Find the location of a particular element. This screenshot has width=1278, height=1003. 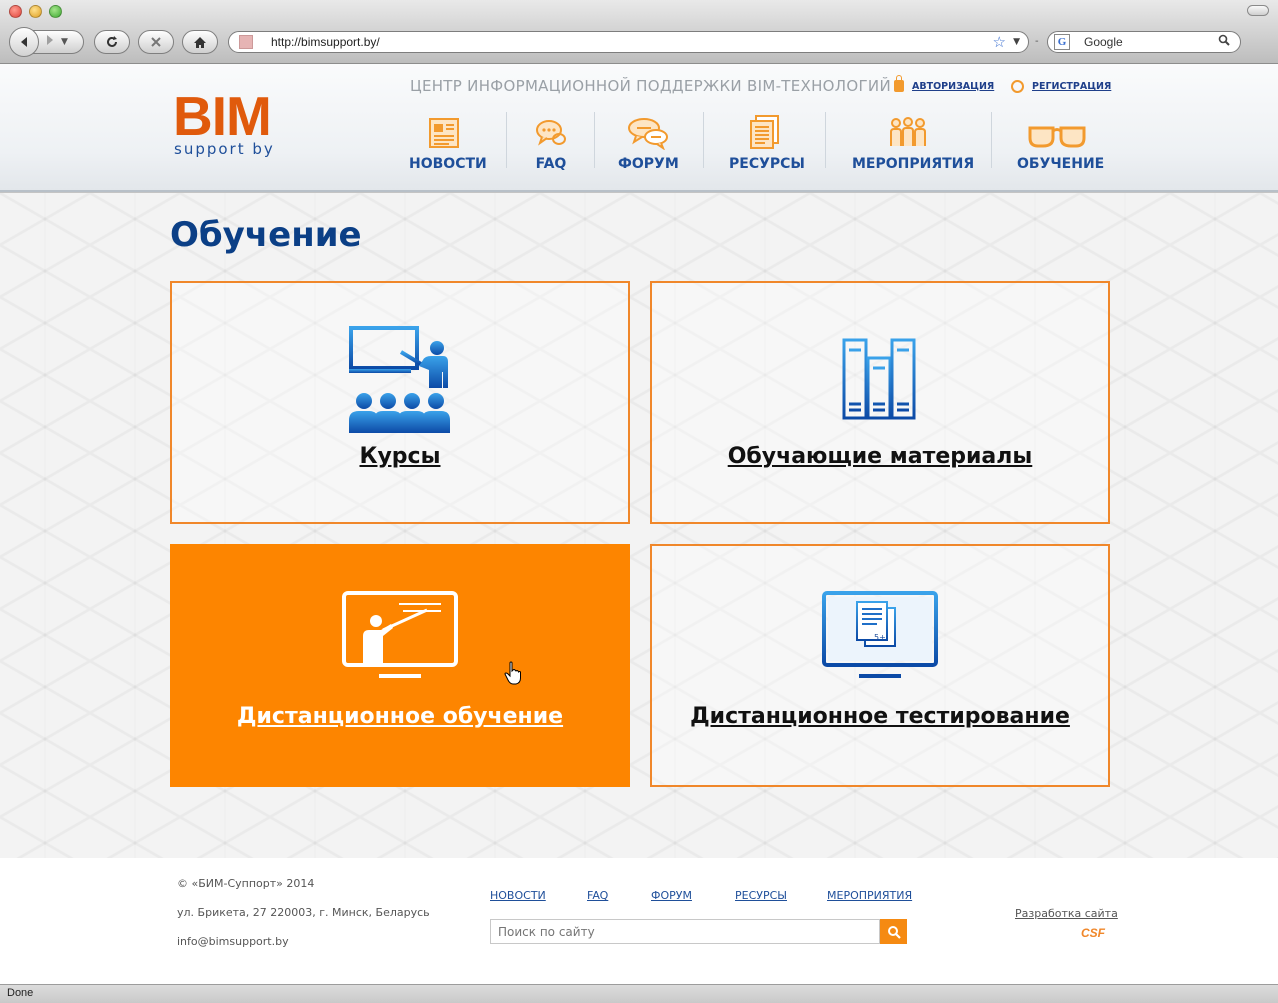

url-text: http://bimsupport.by/ is located at coordinates (325, 42).